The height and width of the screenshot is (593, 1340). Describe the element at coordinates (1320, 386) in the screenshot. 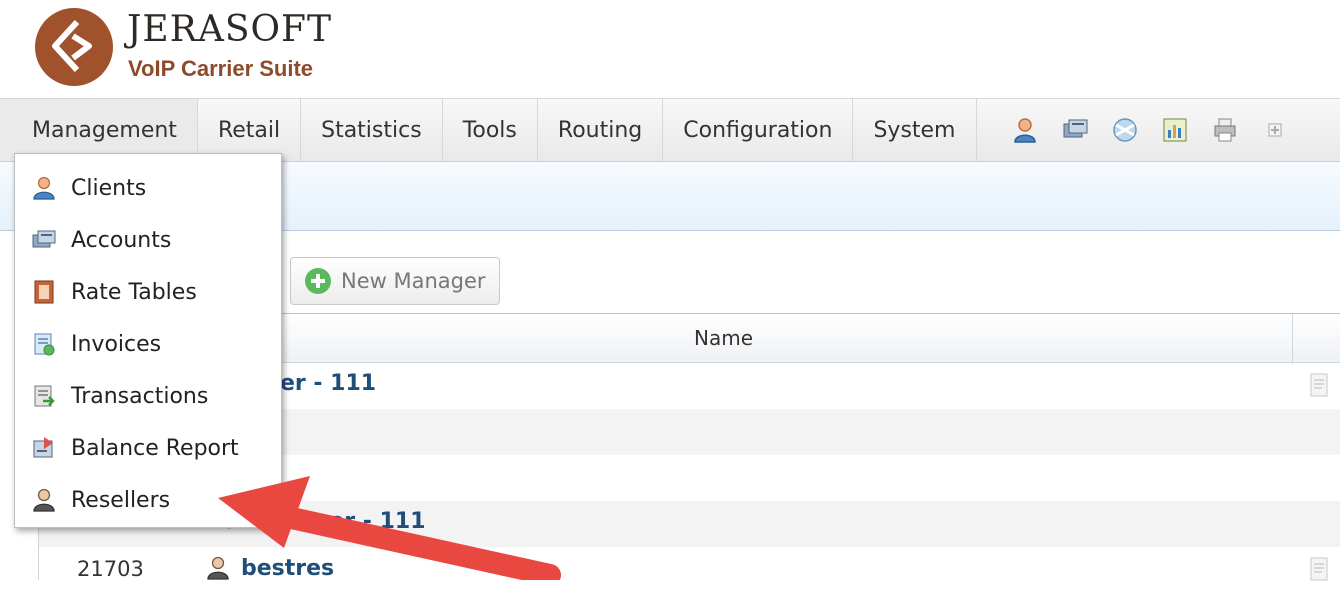

I see `edit-icon` at that location.